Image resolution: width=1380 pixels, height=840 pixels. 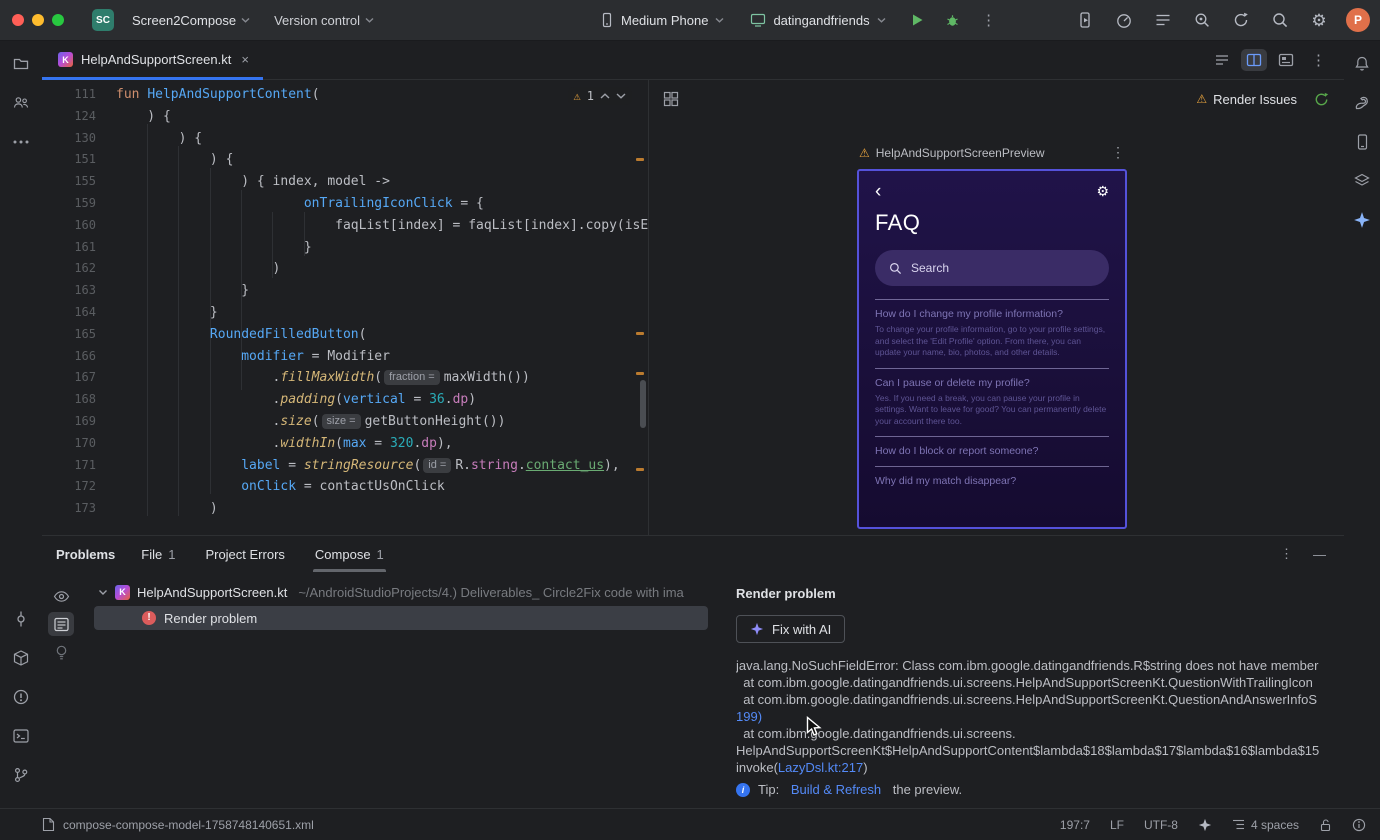 I want to click on stack-trace-link: LazyDsl.kt:217, so click(x=820, y=767).